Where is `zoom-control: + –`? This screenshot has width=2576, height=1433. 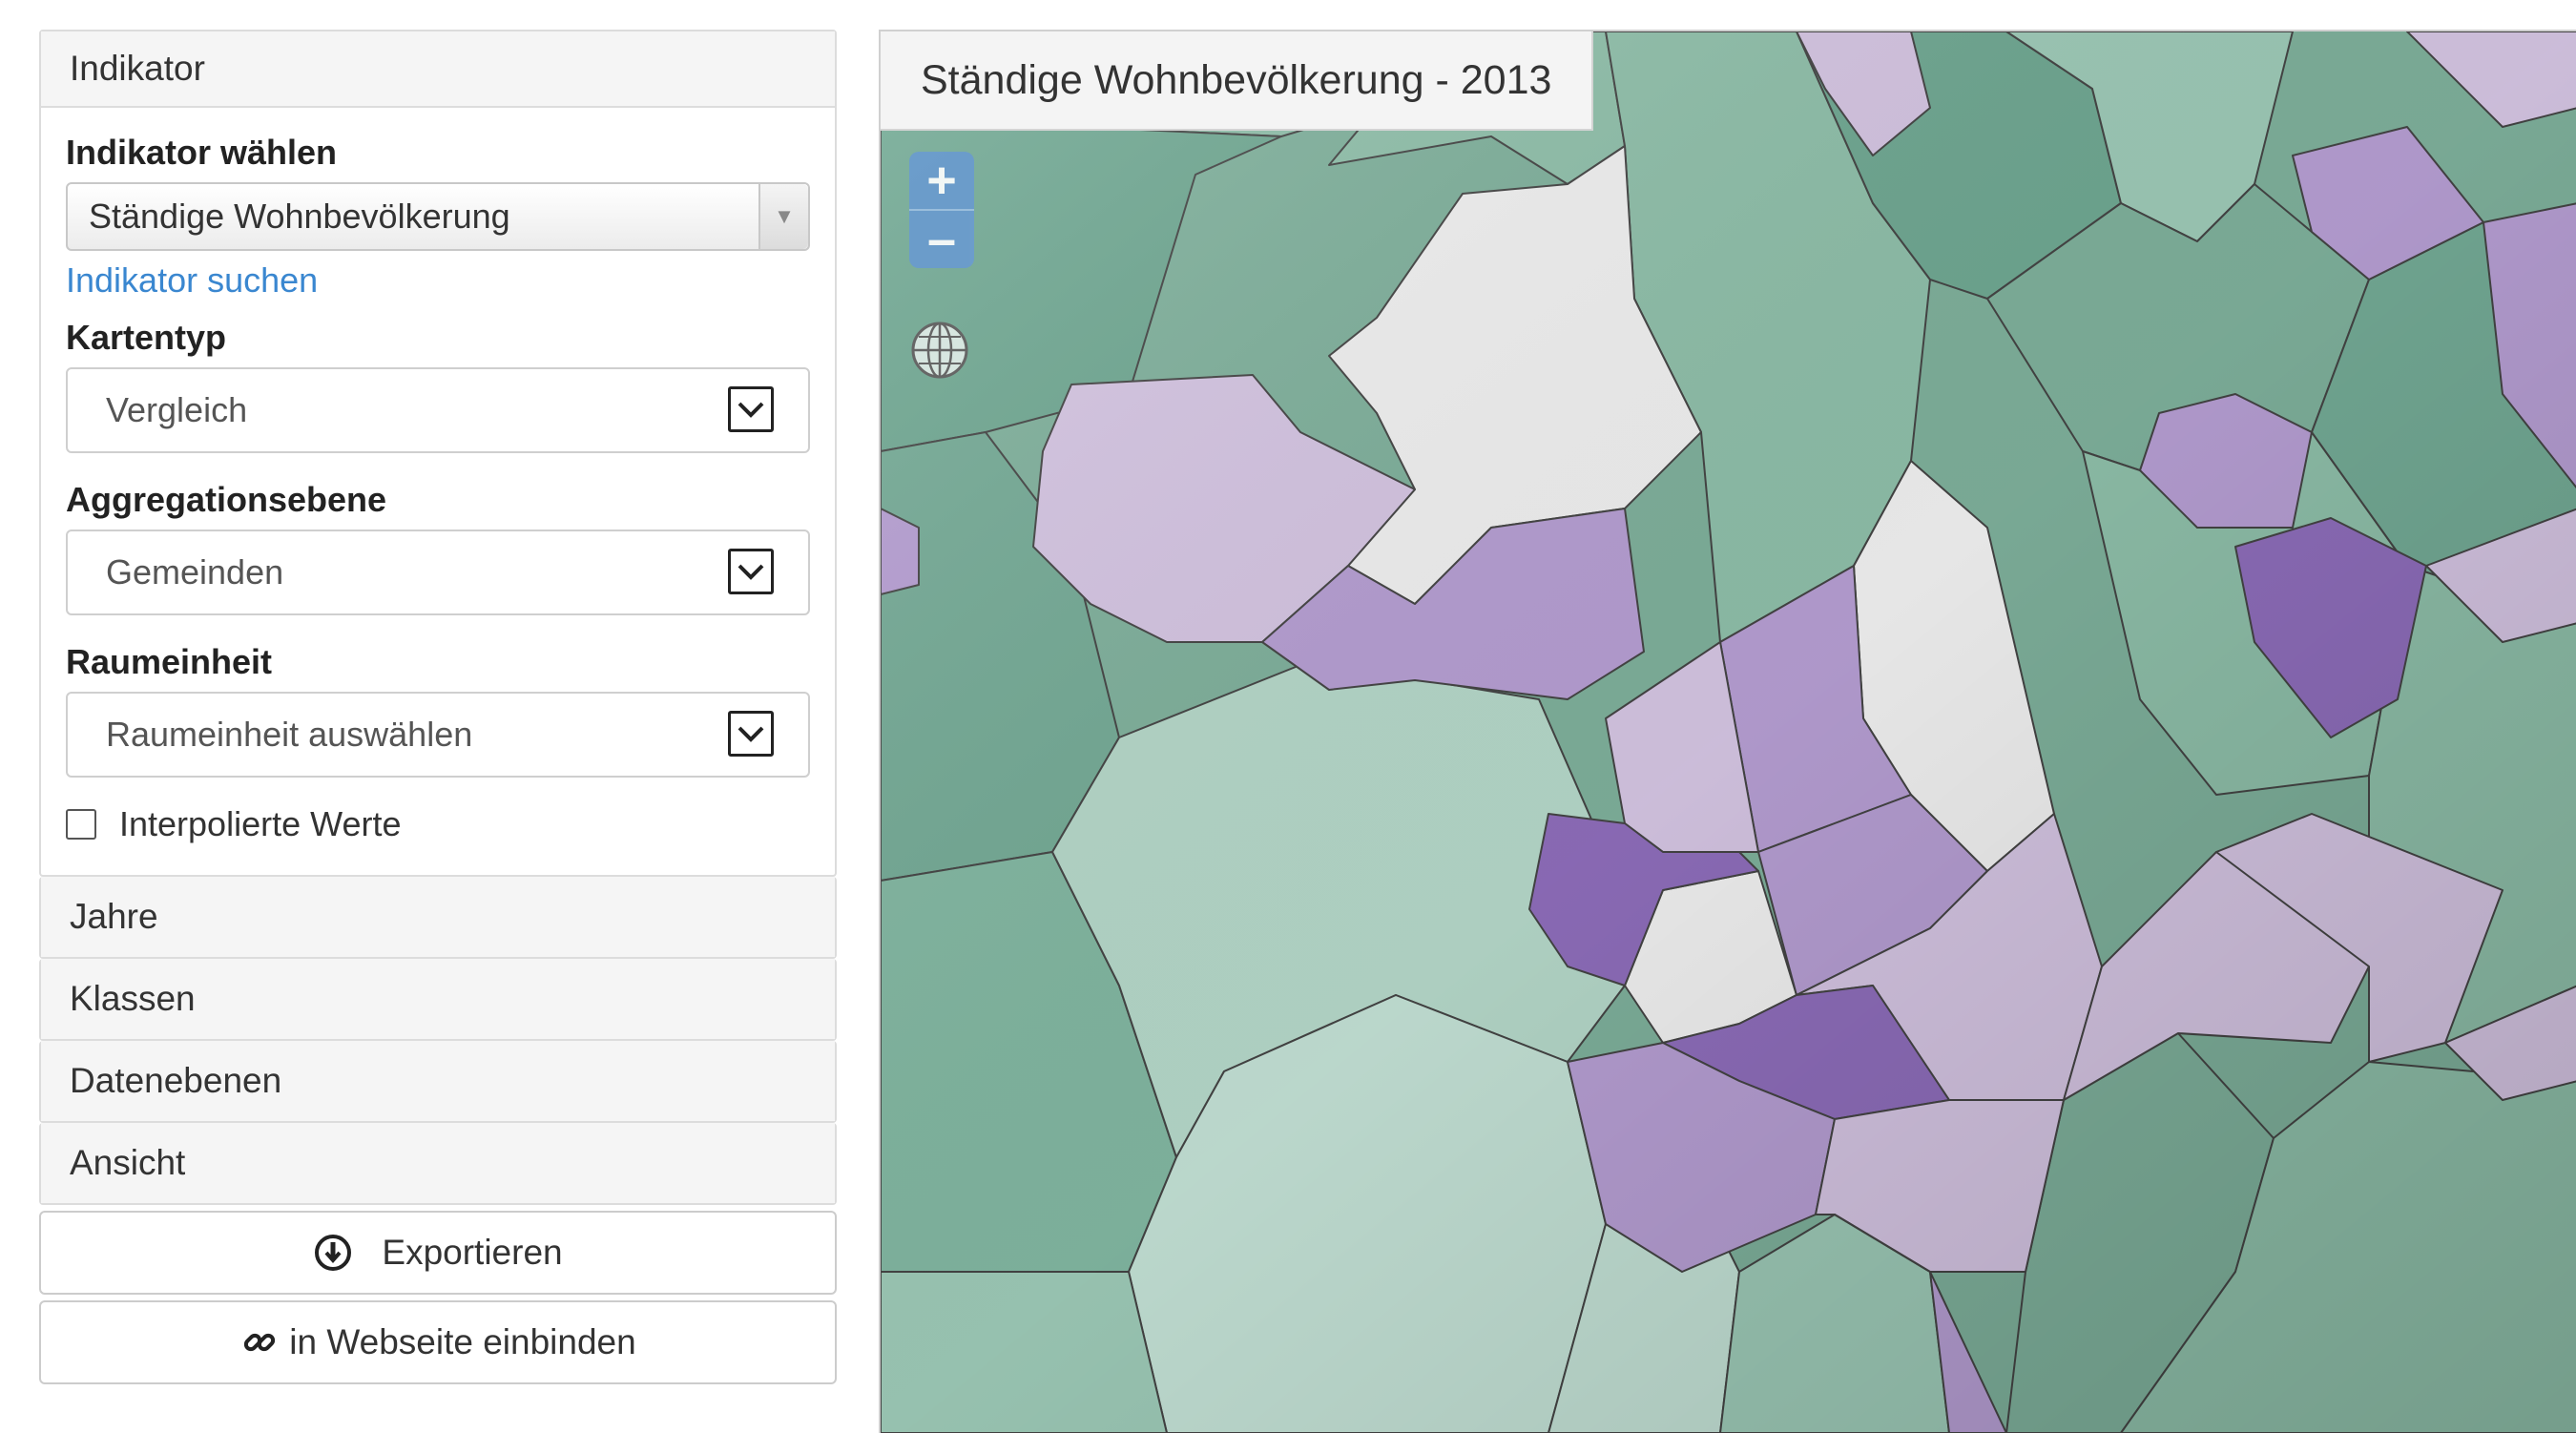 zoom-control: + – is located at coordinates (941, 210).